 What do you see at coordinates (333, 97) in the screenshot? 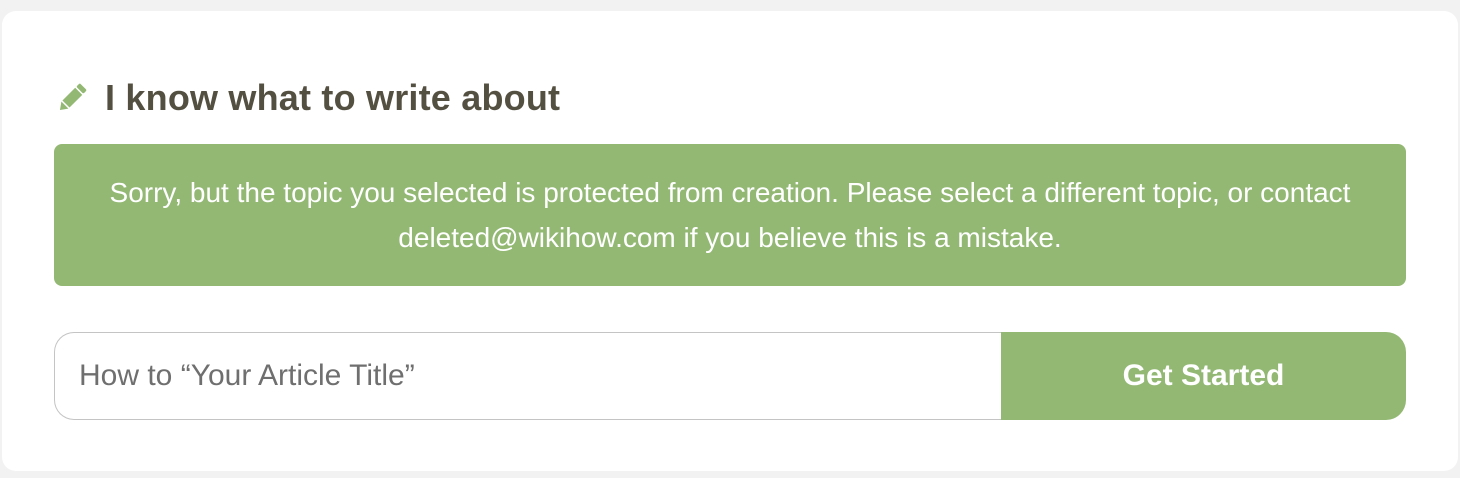
I see `section-title: I know what to write about` at bounding box center [333, 97].